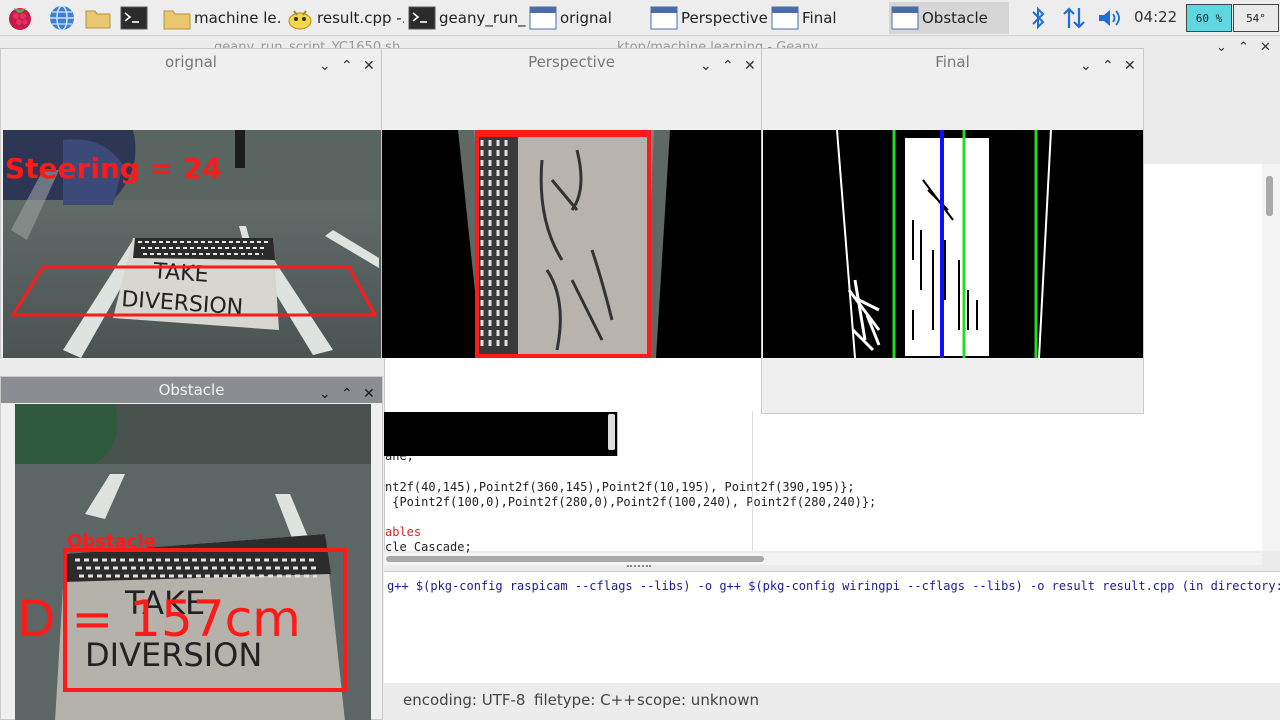  Describe the element at coordinates (98, 18) in the screenshot. I see `file-manager-icon` at that location.